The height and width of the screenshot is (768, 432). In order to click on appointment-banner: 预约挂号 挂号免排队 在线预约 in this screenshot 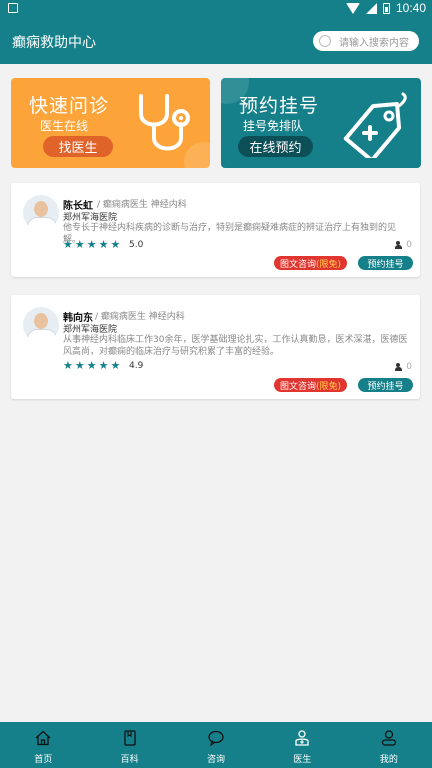, I will do `click(321, 123)`.